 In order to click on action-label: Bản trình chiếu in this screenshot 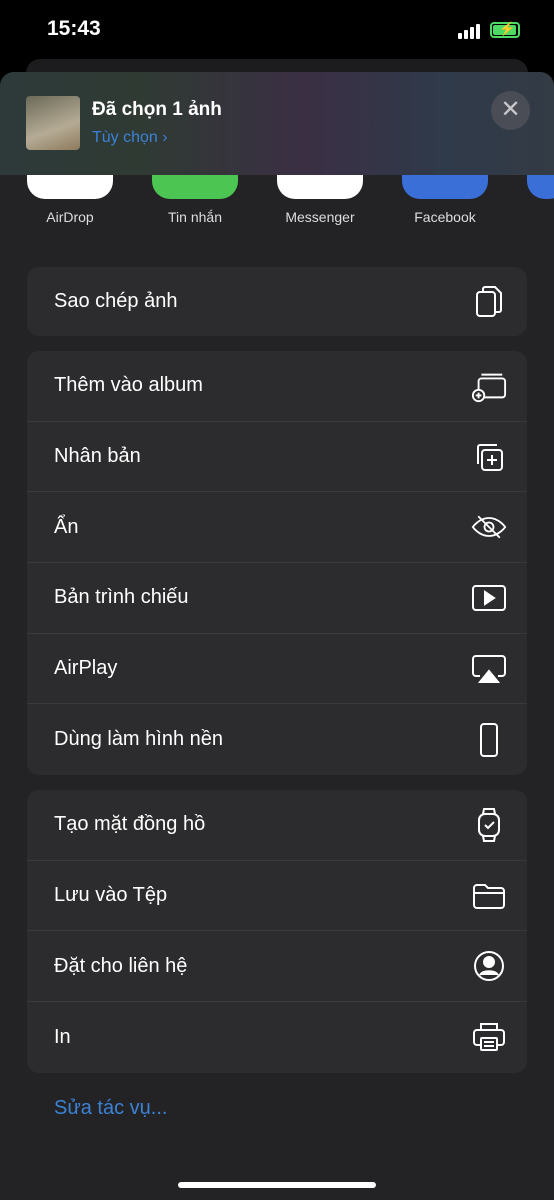, I will do `click(121, 597)`.